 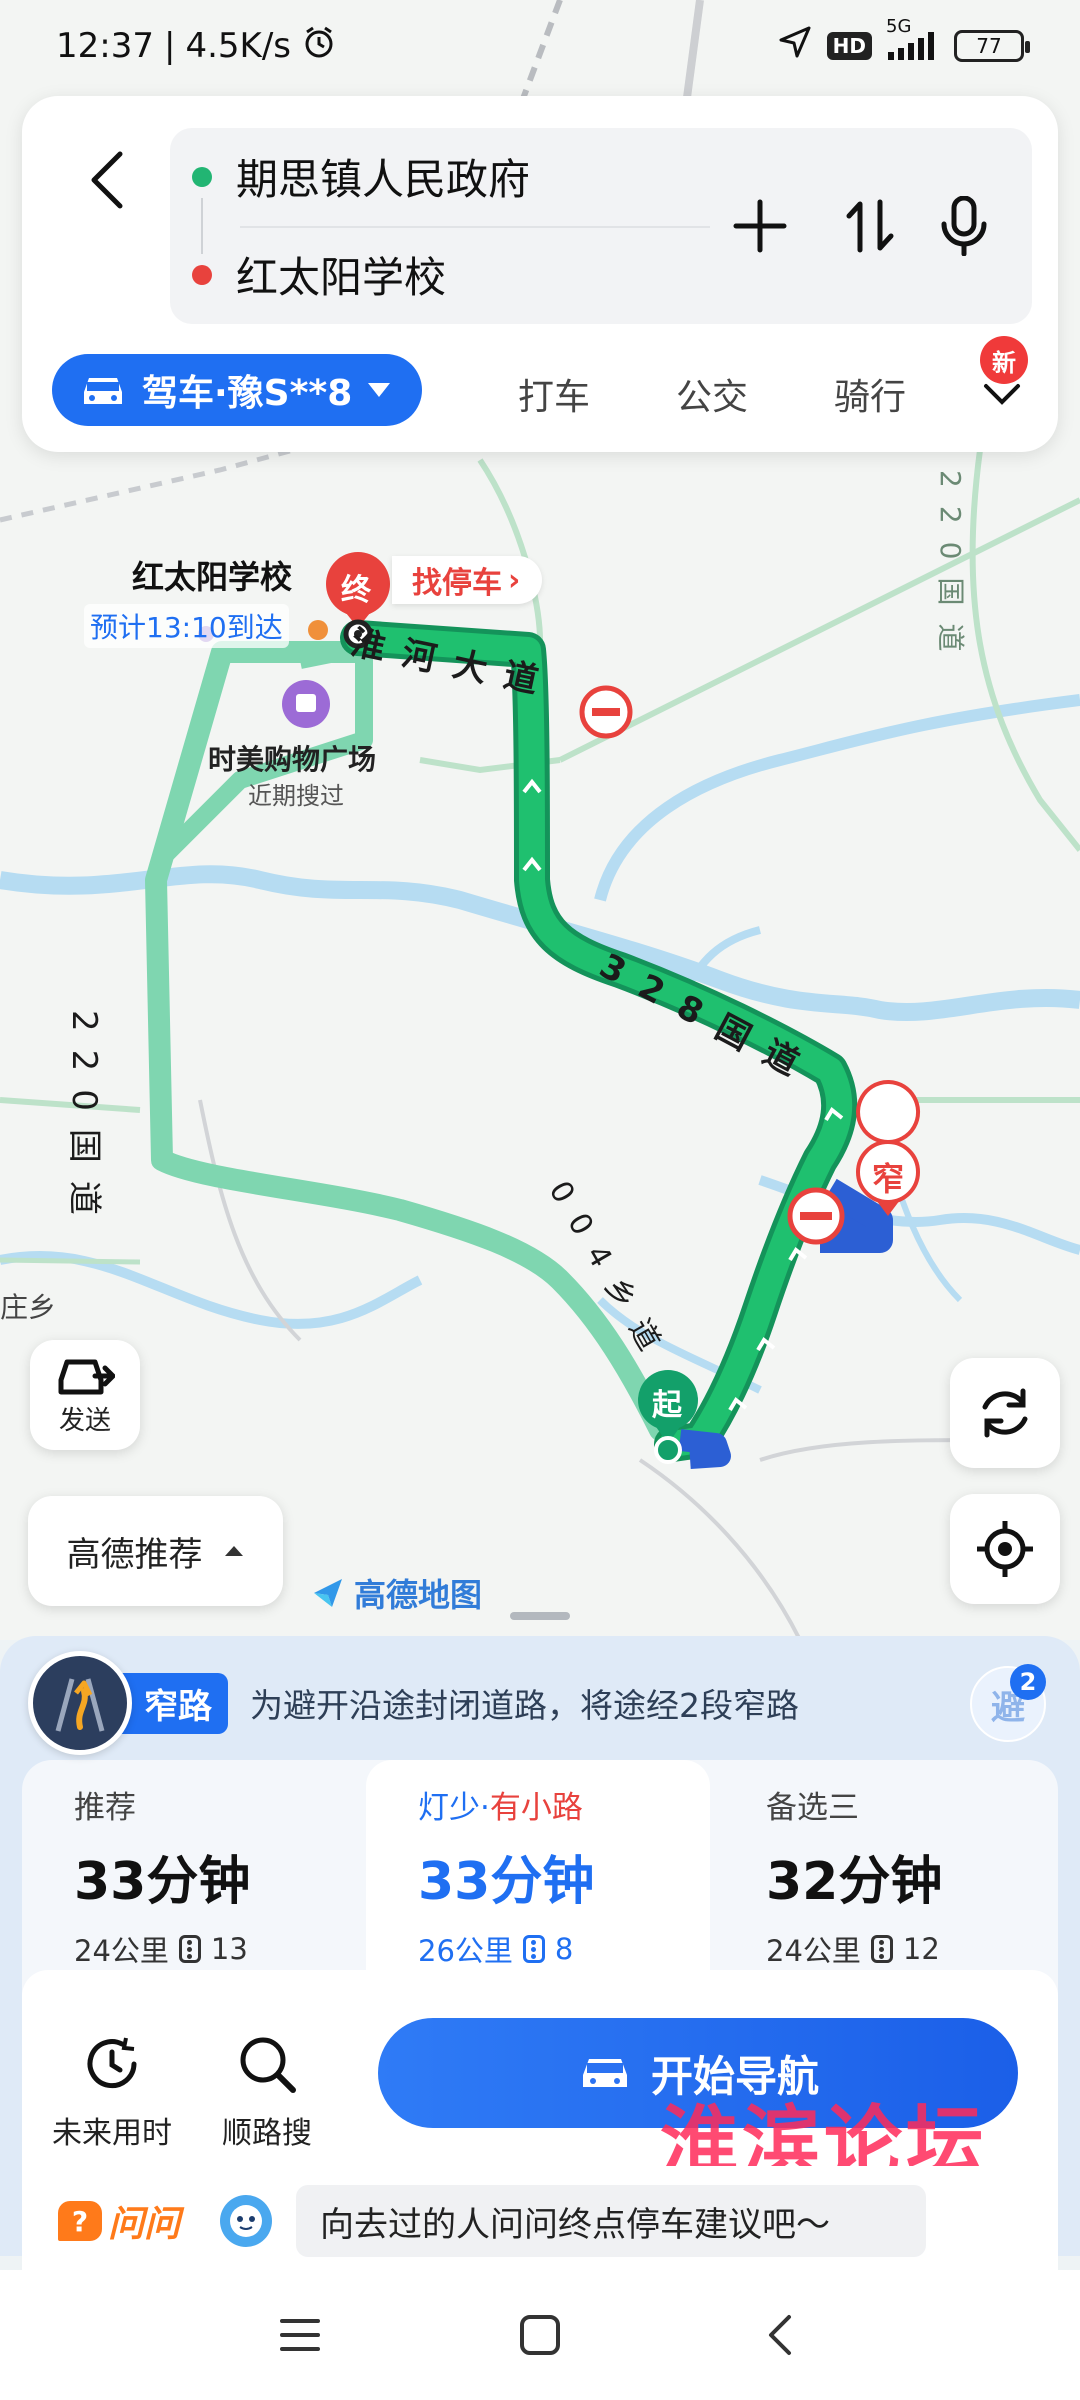 I want to click on back-chevron-icon, so click(x=780, y=2335).